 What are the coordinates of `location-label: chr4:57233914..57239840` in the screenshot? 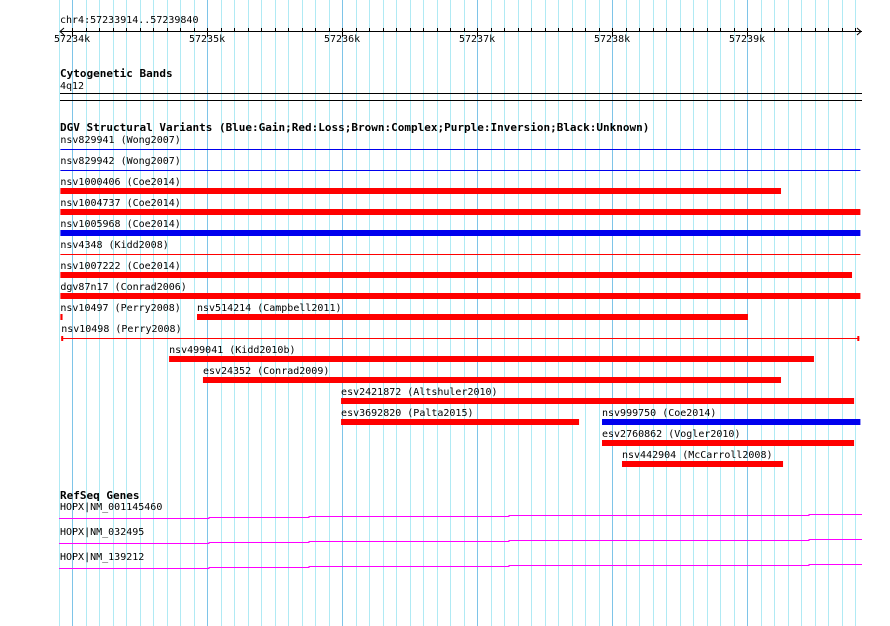 It's located at (129, 20).